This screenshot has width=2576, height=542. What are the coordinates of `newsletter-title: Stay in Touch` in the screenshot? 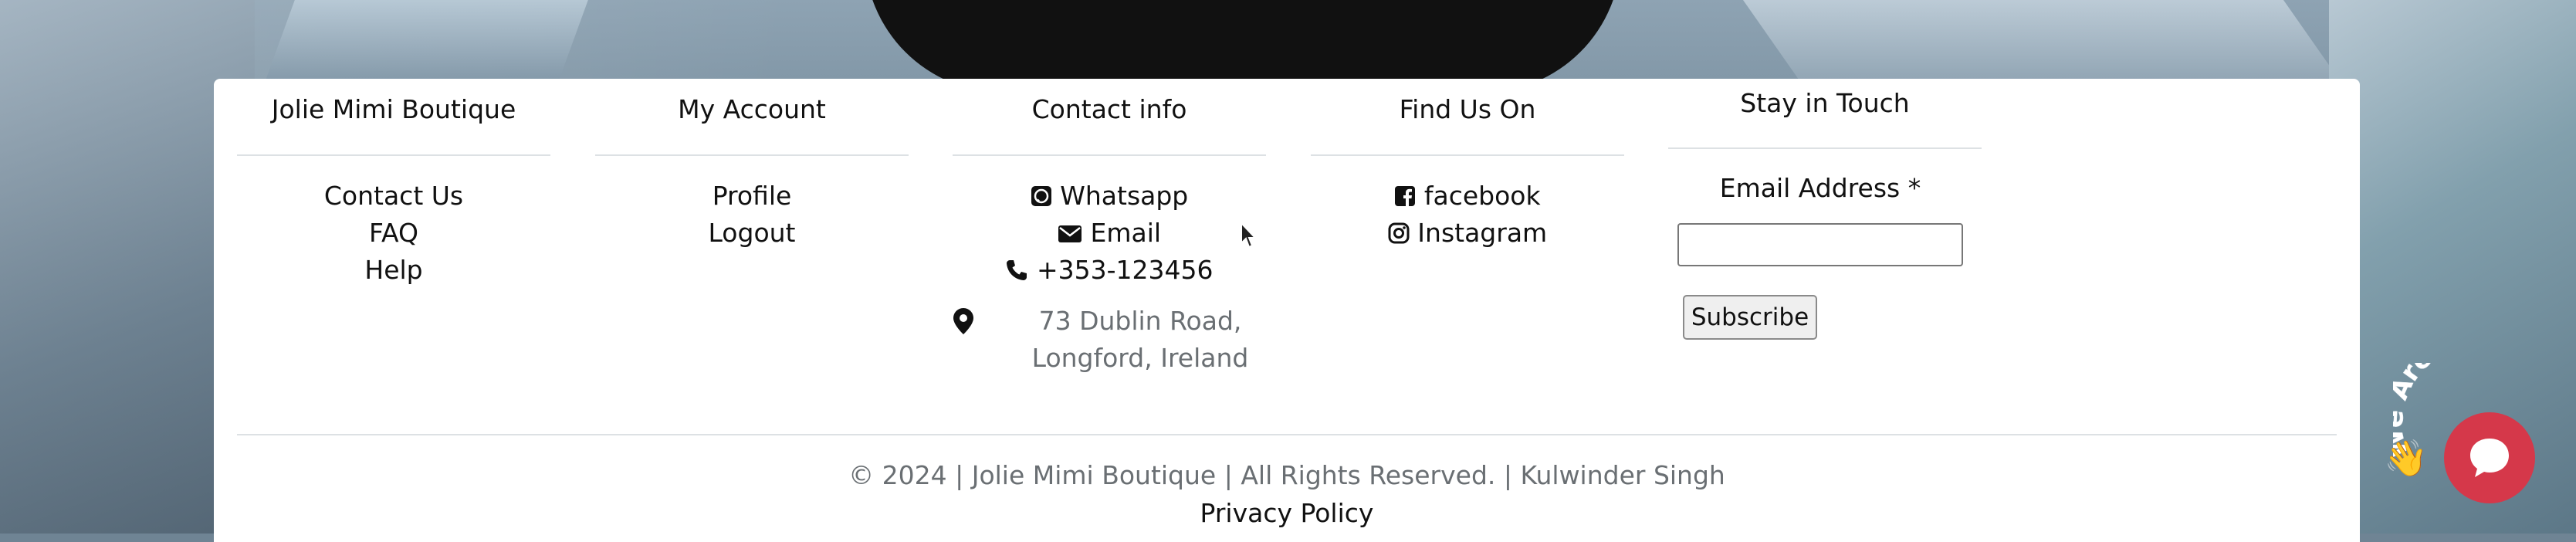 It's located at (1825, 103).